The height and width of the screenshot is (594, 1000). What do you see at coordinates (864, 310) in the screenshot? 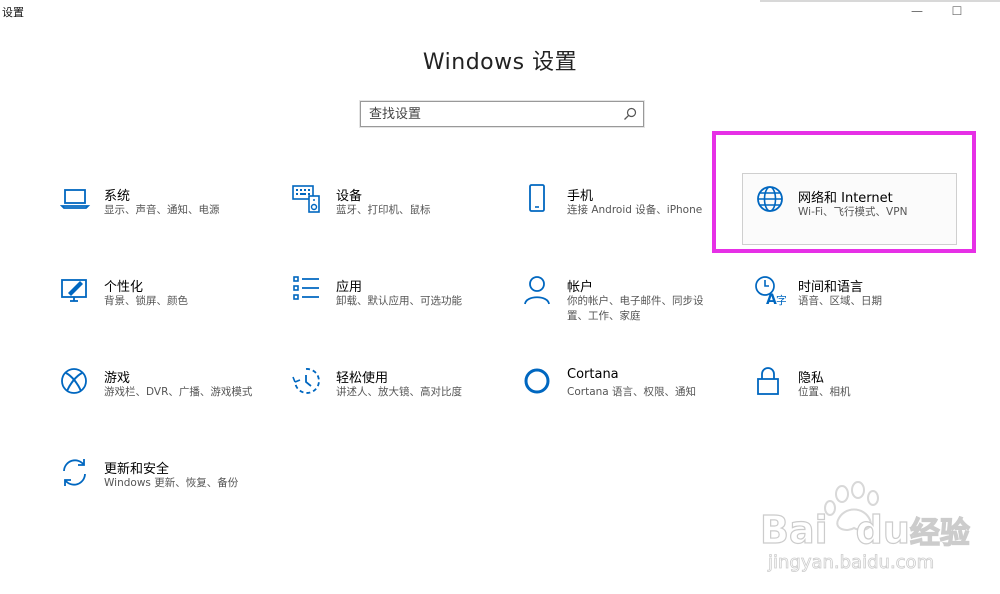
I see `tile-time-language: A字 时间和语言 语音、区域、日期` at bounding box center [864, 310].